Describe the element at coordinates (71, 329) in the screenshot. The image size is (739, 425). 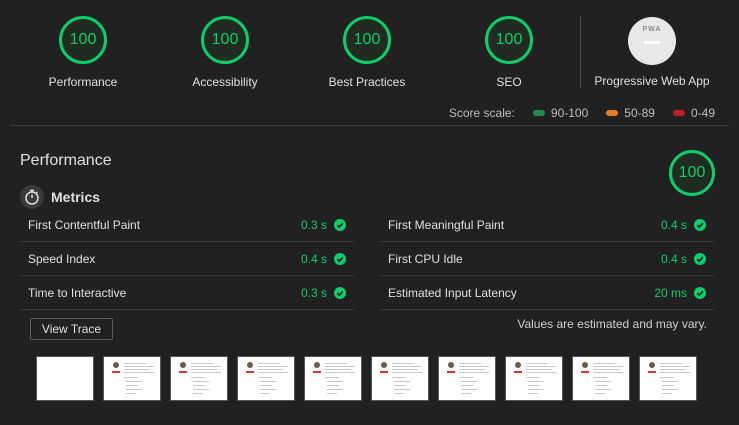
I see `view-trace-button: View Trace` at that location.